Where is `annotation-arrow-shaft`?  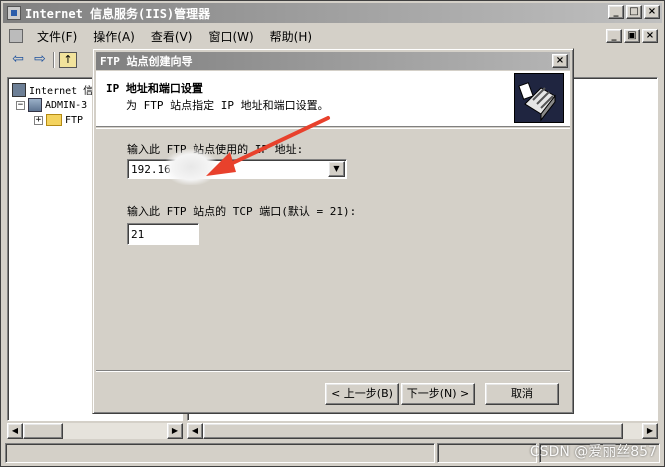 annotation-arrow-shaft is located at coordinates (275, 143).